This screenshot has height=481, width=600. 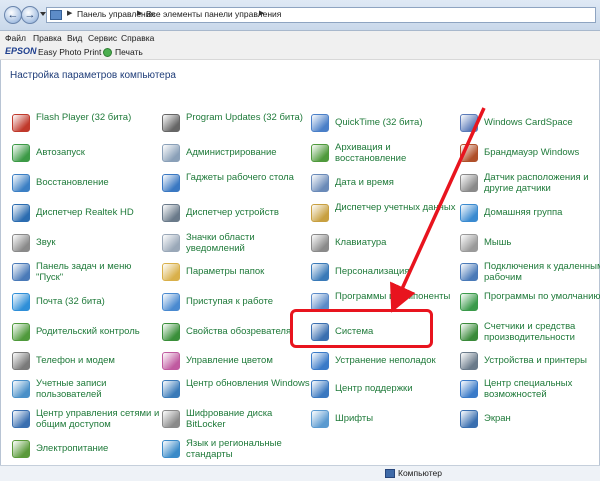 What do you see at coordinates (420, 473) in the screenshot?
I see `status-label: Компьютер` at bounding box center [420, 473].